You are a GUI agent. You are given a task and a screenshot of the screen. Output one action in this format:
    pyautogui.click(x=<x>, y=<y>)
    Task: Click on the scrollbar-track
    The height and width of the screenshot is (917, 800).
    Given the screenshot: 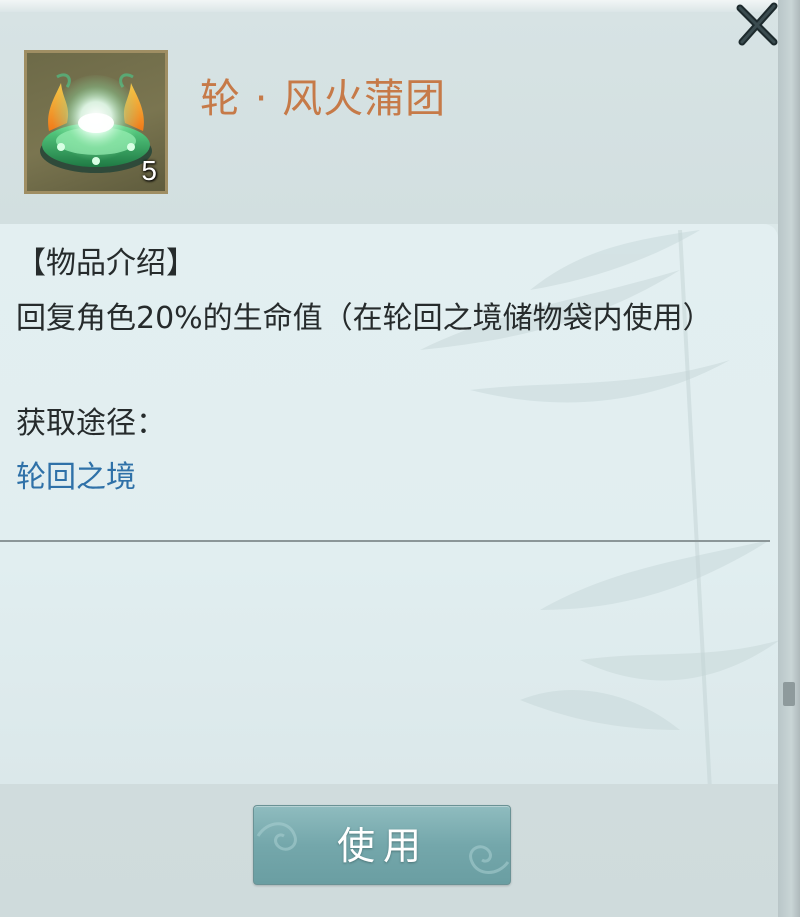 What is the action you would take?
    pyautogui.click(x=789, y=458)
    